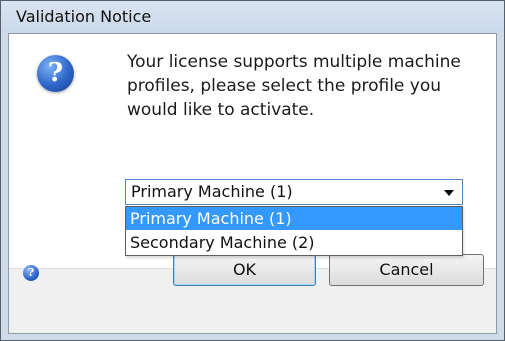  Describe the element at coordinates (244, 270) in the screenshot. I see `ok-button: OK` at that location.